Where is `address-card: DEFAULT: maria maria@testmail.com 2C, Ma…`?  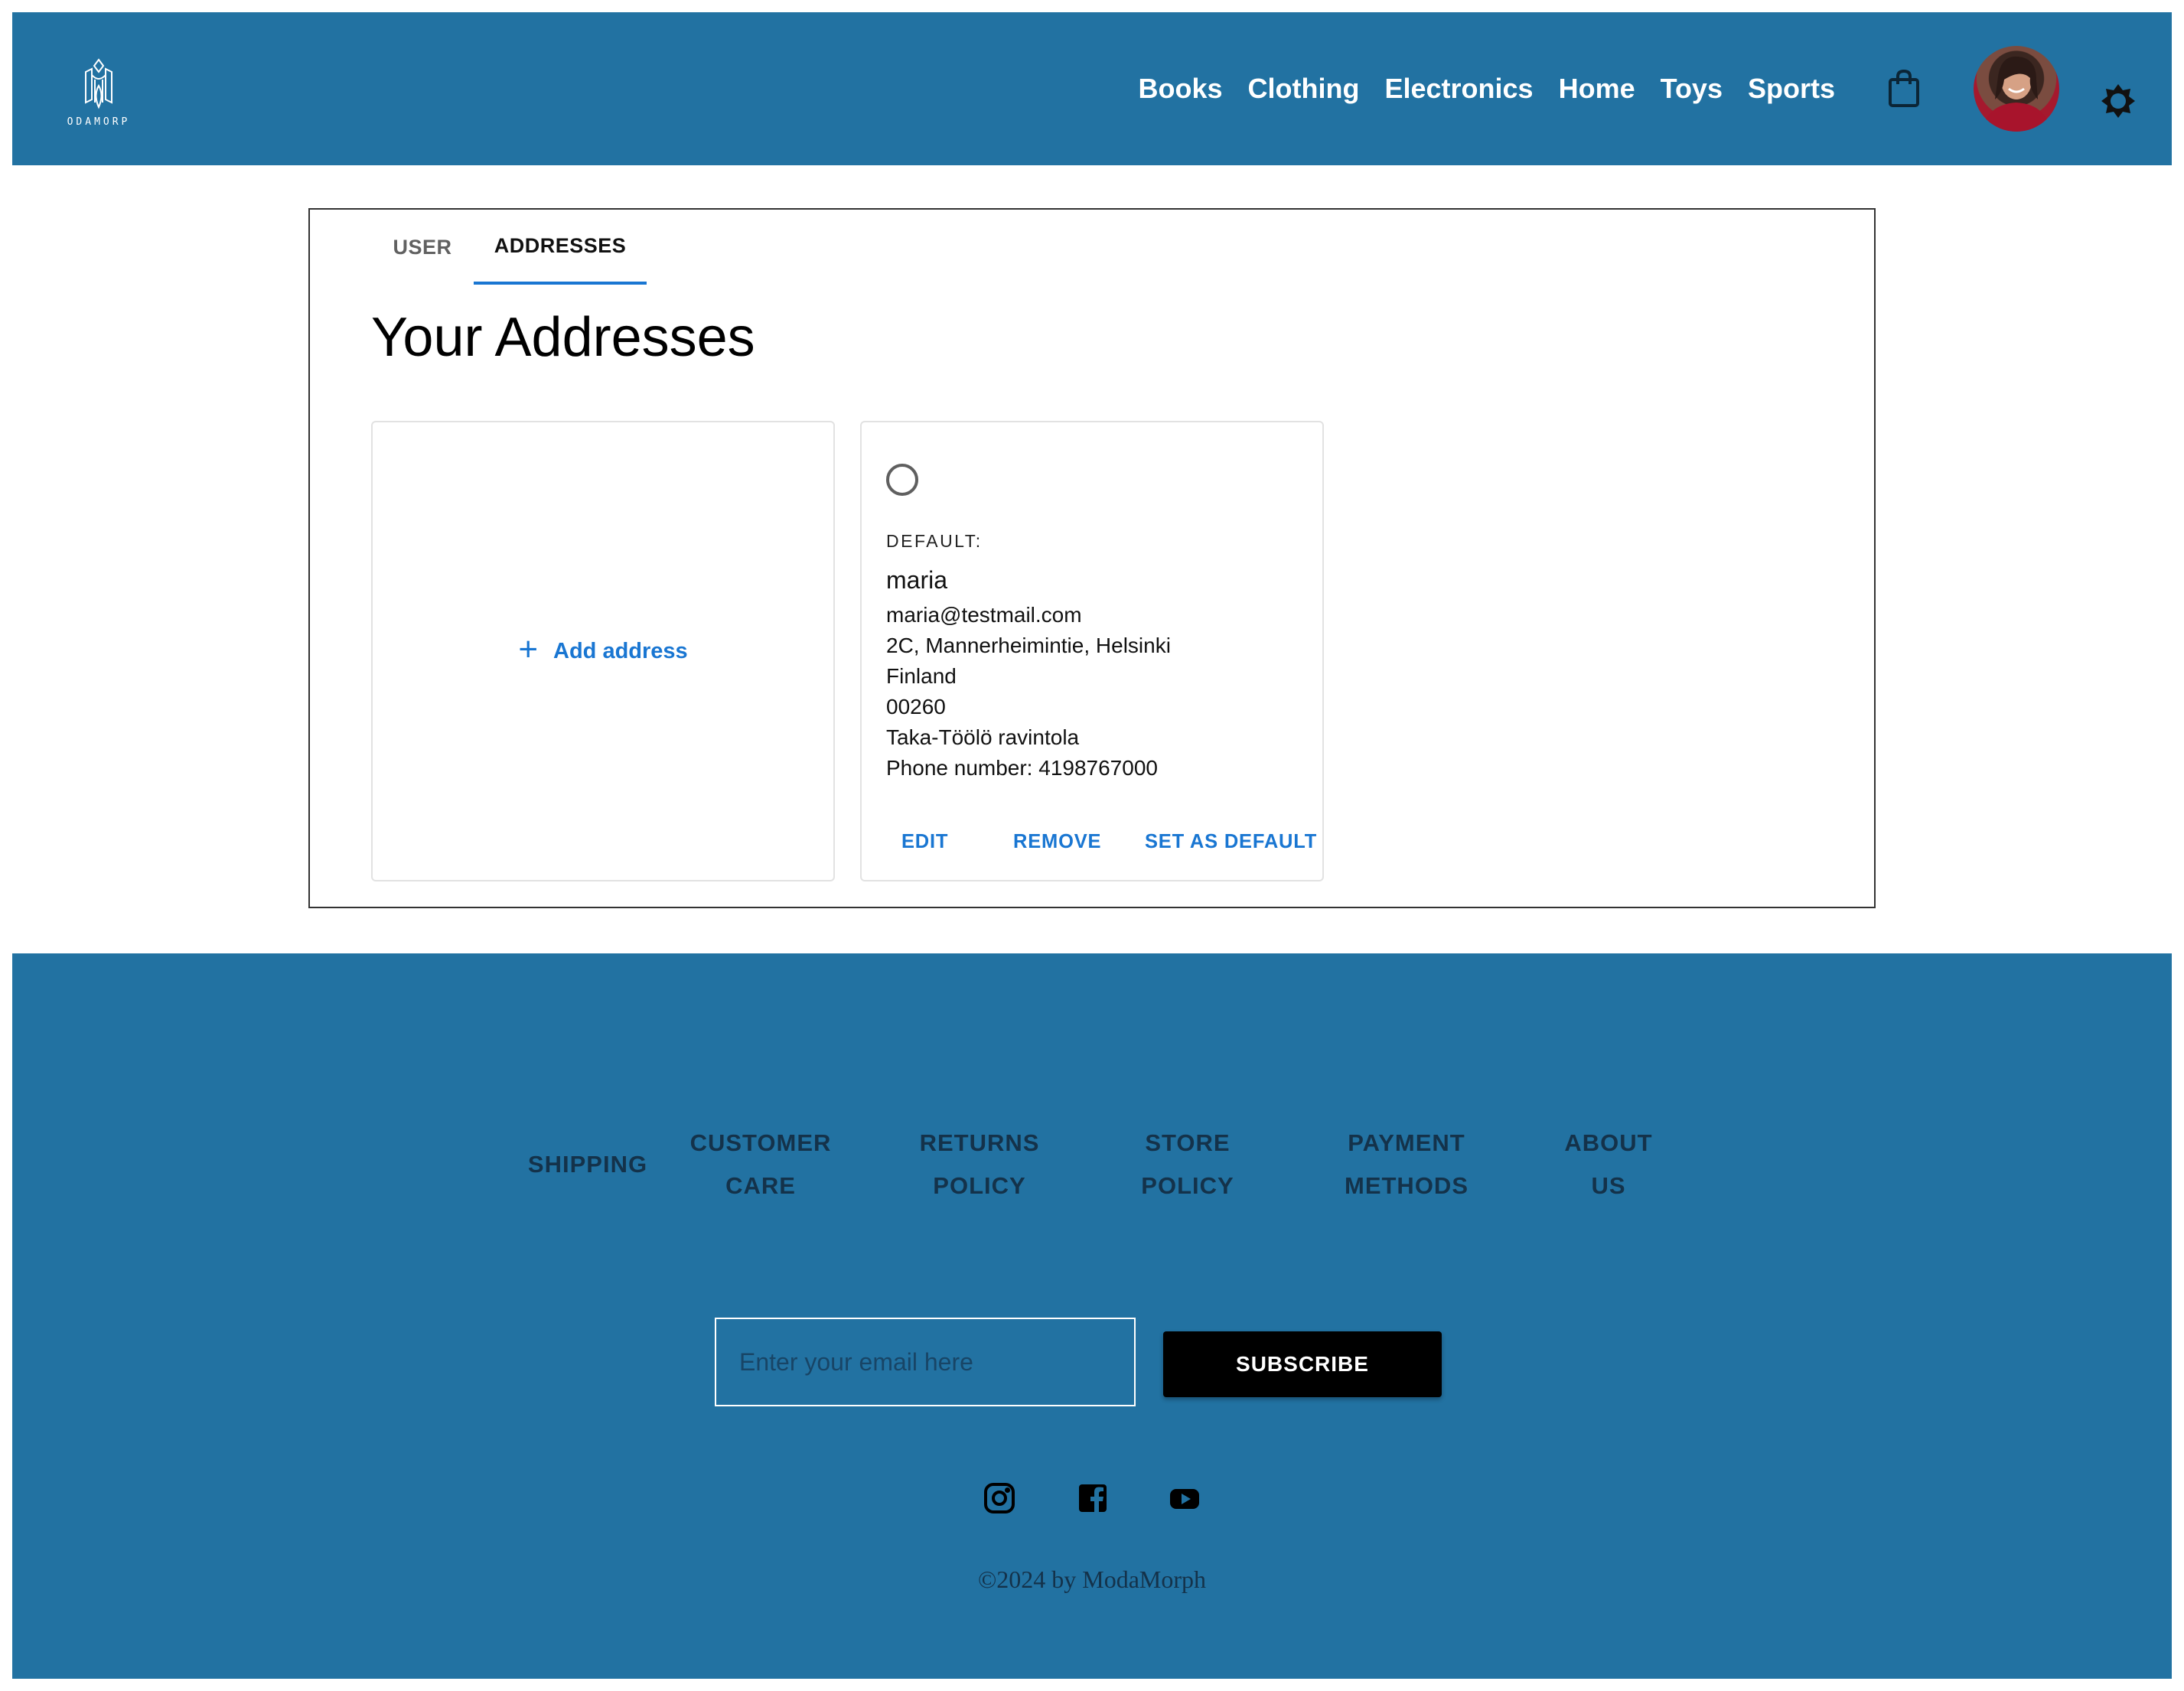 address-card: DEFAULT: maria maria@testmail.com 2C, Ma… is located at coordinates (1092, 651).